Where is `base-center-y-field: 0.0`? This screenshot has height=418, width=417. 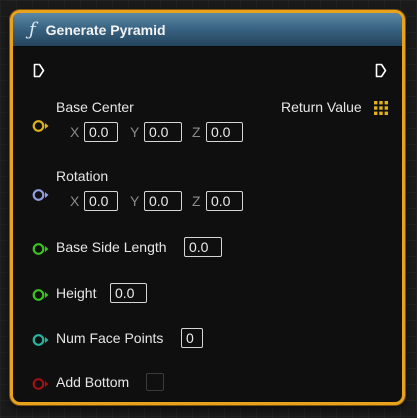
base-center-y-field: 0.0 is located at coordinates (163, 132).